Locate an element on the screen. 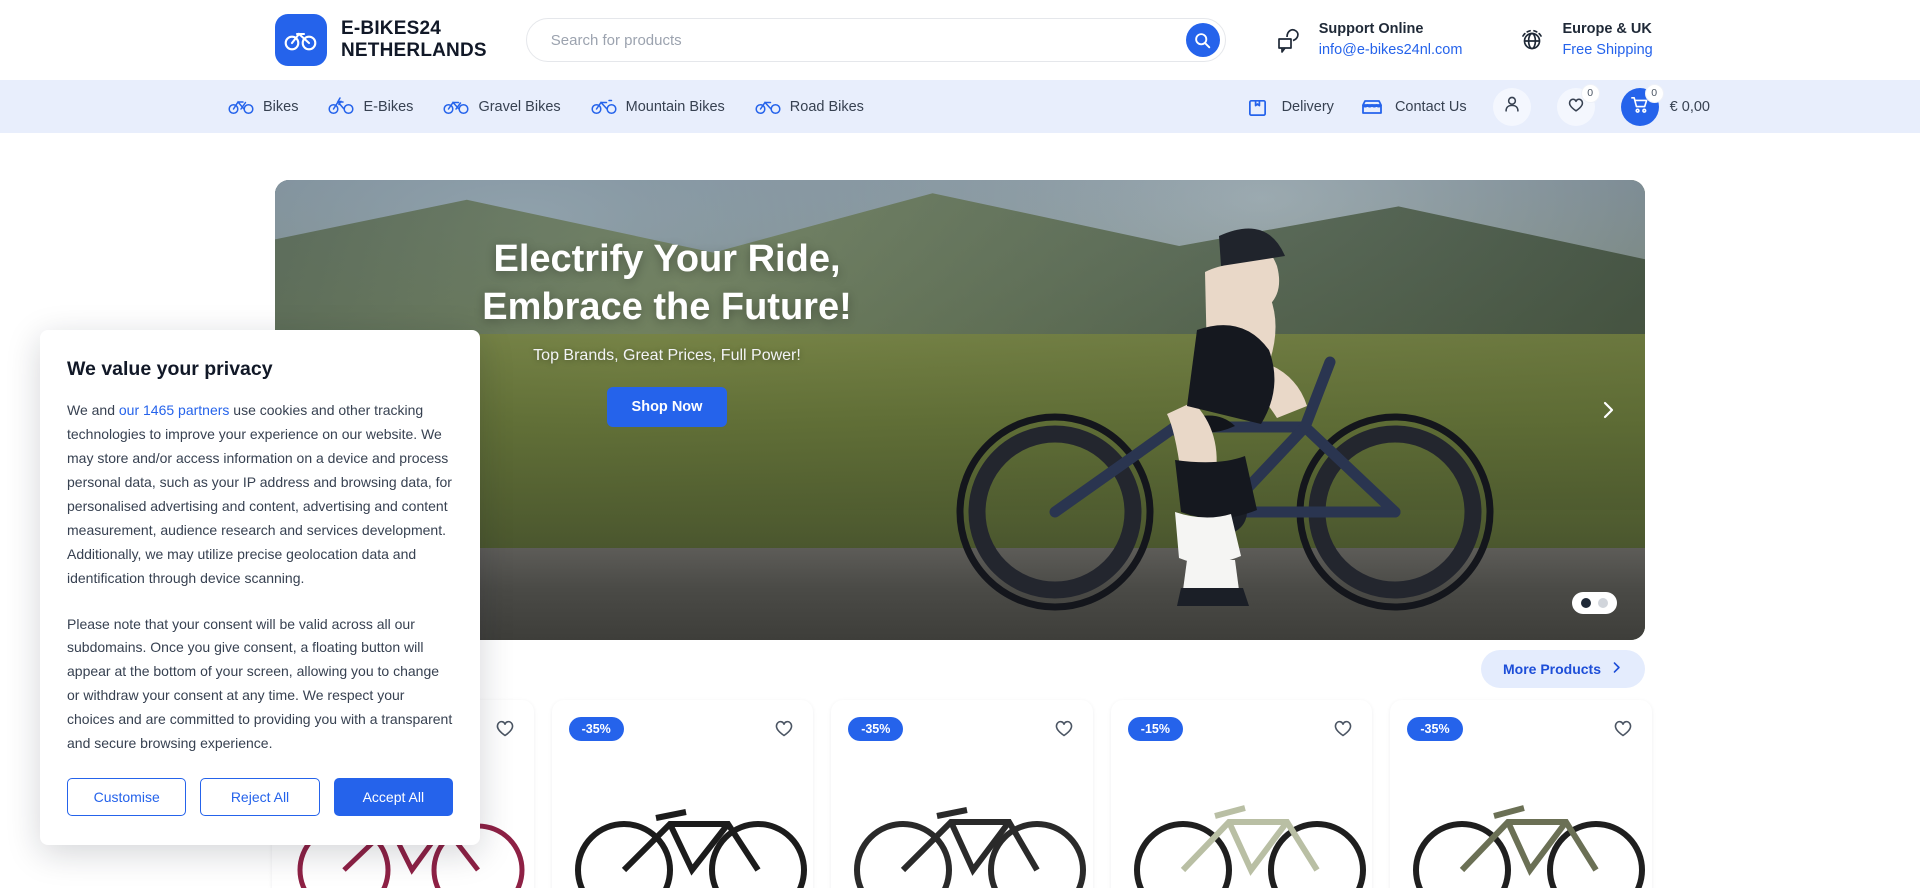 The width and height of the screenshot is (1920, 888). brand-name: E-BIKES24 NETHERLANDS is located at coordinates (414, 40).